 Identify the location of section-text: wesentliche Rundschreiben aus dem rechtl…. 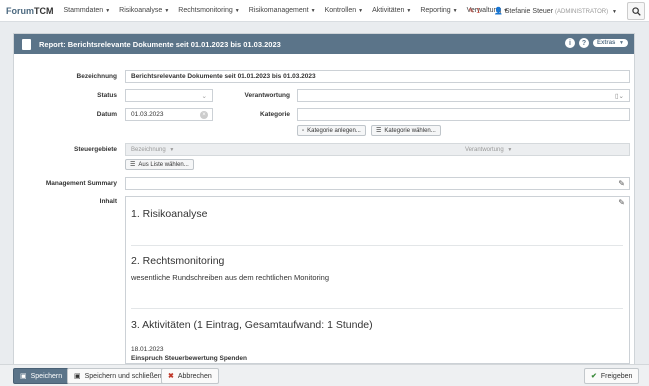
(230, 277).